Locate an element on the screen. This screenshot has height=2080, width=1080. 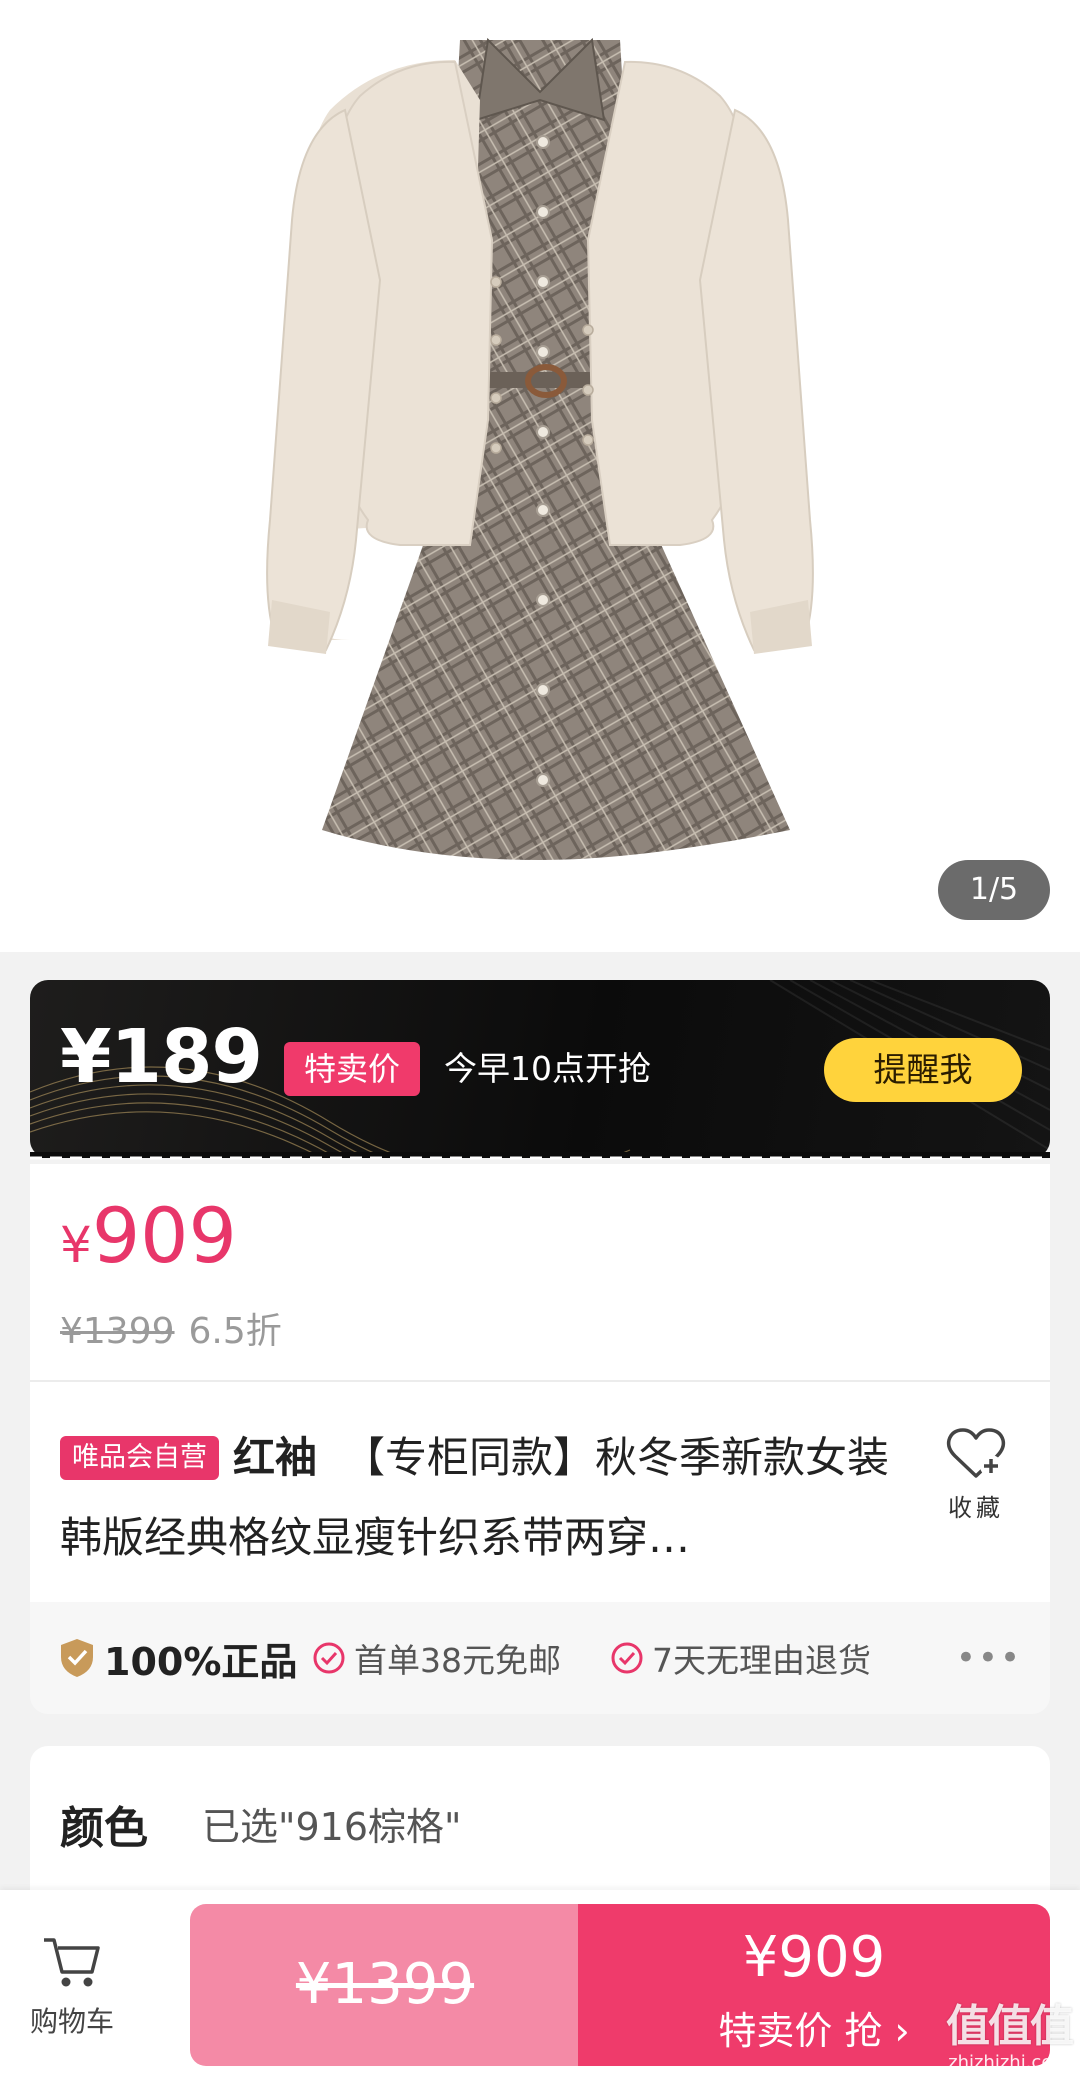
currency-symbol: ¥ is located at coordinates (76, 1245).